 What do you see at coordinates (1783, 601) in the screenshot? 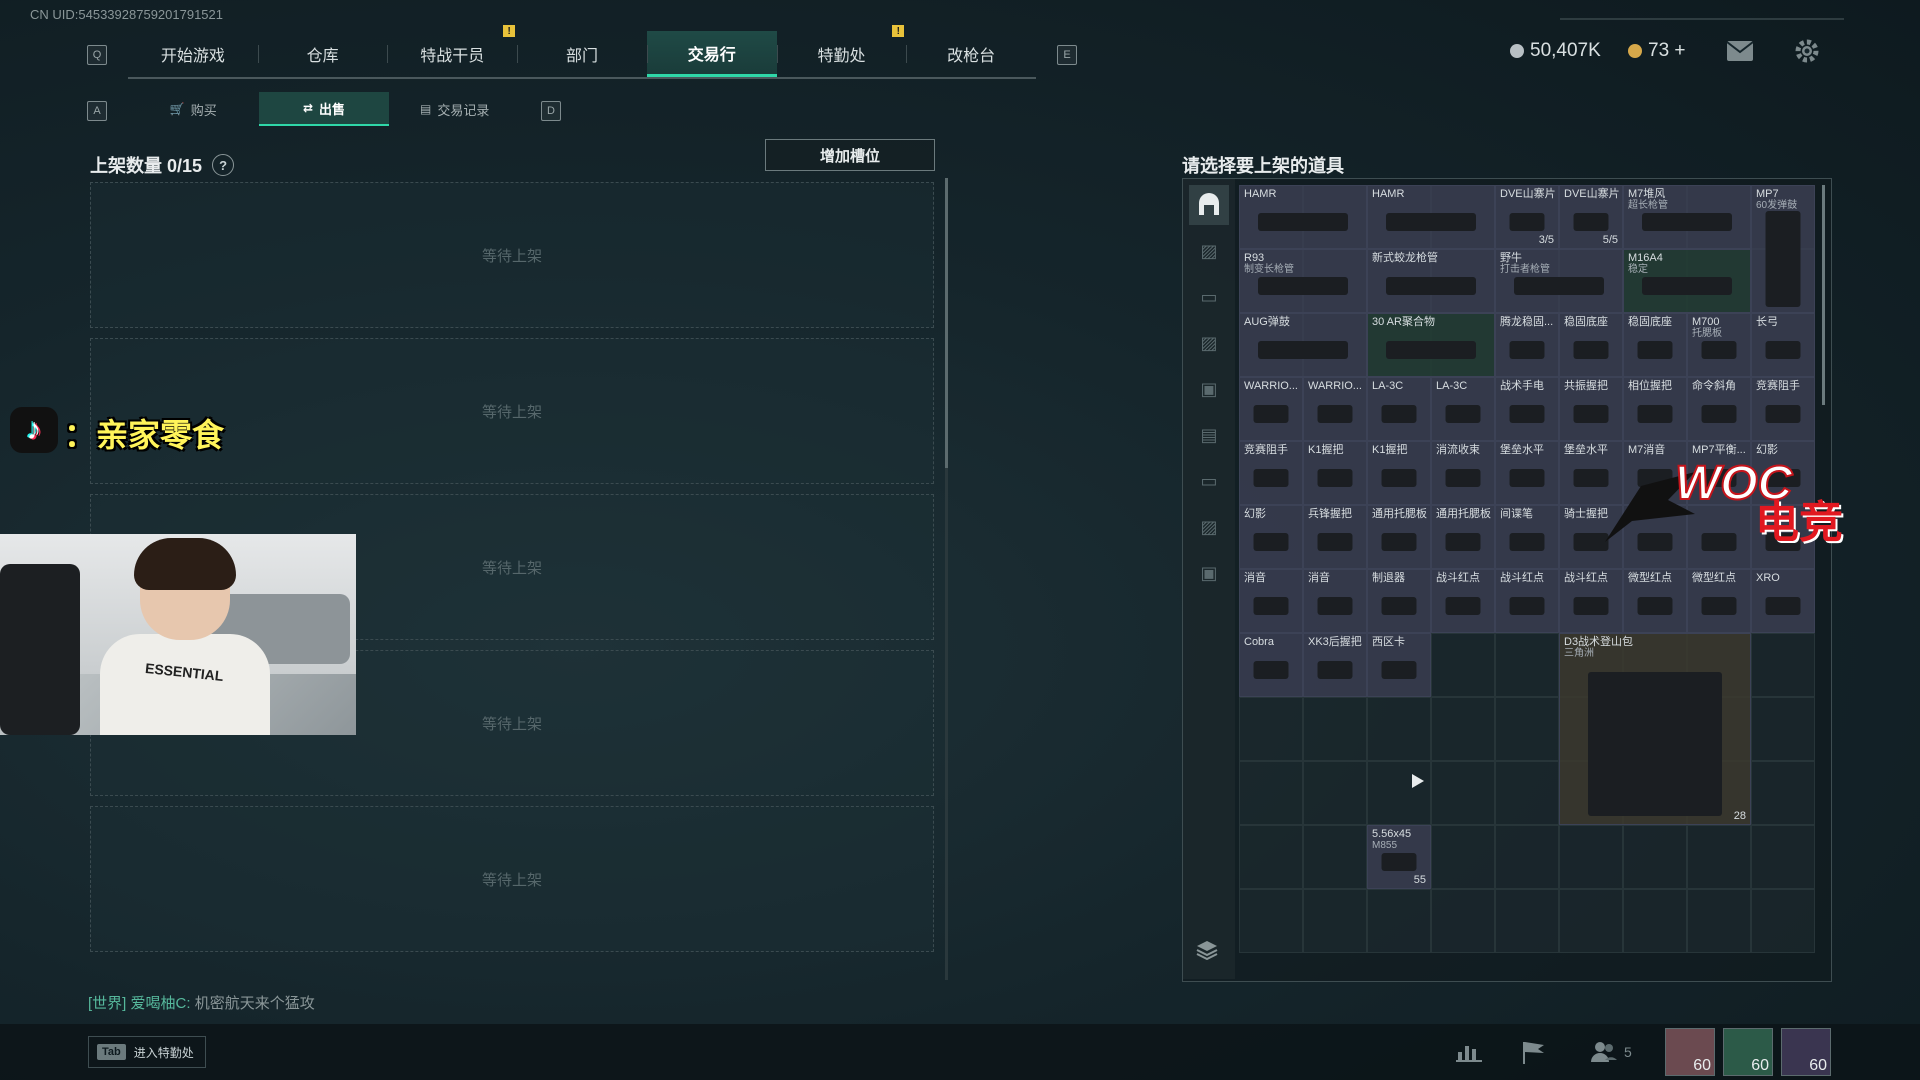
I see `inventory-item: XRO` at bounding box center [1783, 601].